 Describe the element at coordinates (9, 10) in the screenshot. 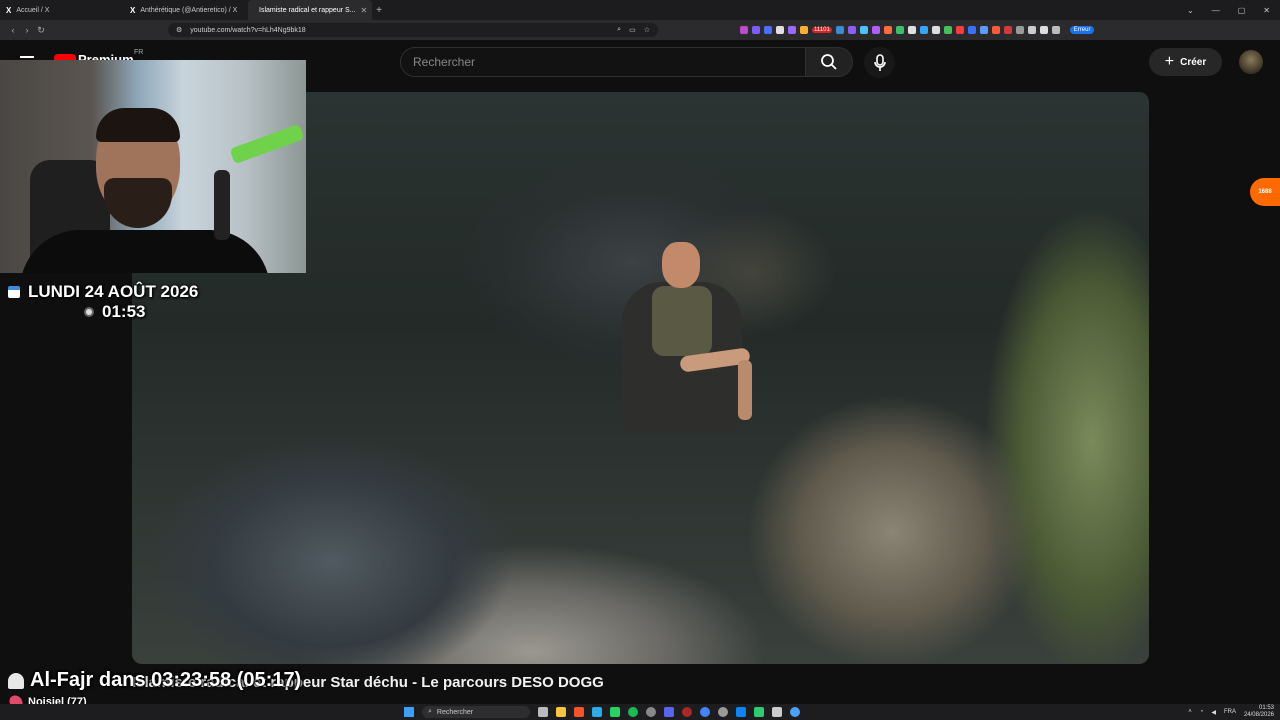

I see `x-logo-icon: X` at that location.